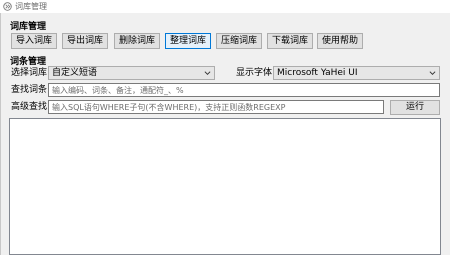  I want to click on dict-section-title: 词库管理, so click(28, 27).